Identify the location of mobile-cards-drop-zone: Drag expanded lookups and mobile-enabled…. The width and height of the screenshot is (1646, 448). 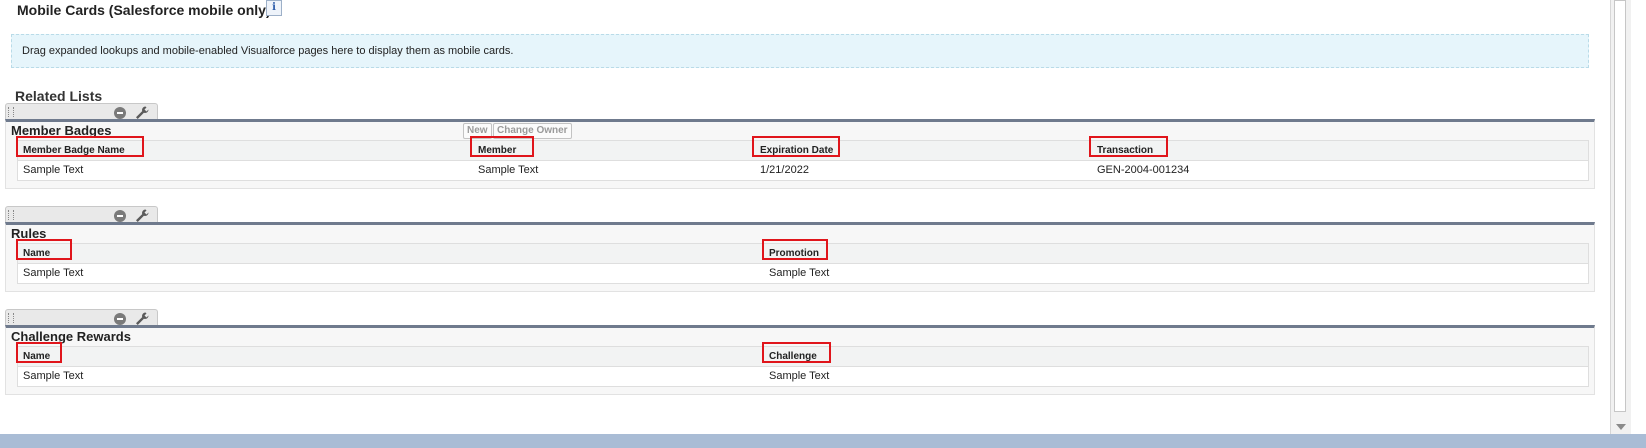
(800, 51).